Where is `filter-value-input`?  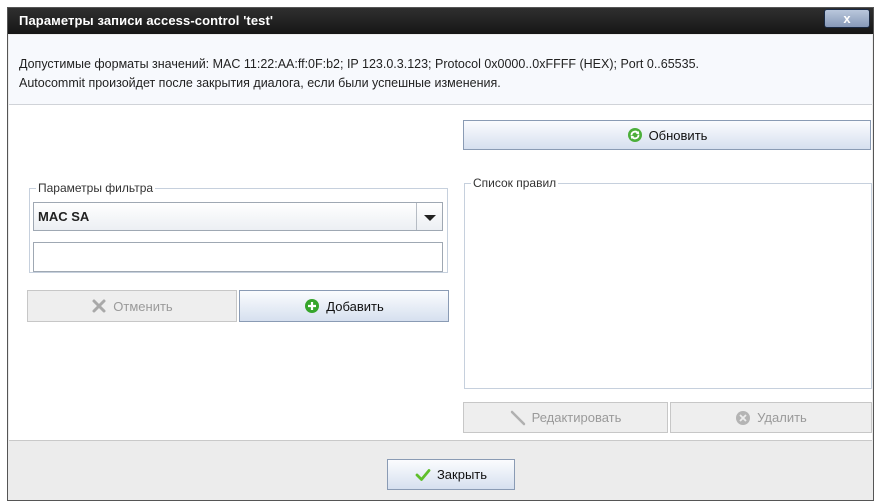
filter-value-input is located at coordinates (238, 257).